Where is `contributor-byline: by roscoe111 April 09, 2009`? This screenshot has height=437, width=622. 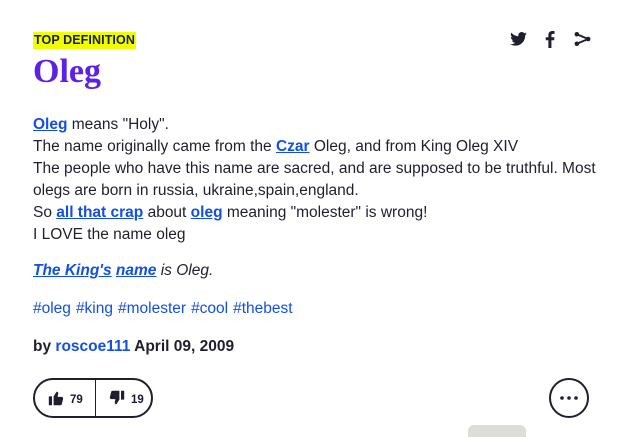
contributor-byline: by roscoe111 April 09, 2009 is located at coordinates (133, 347).